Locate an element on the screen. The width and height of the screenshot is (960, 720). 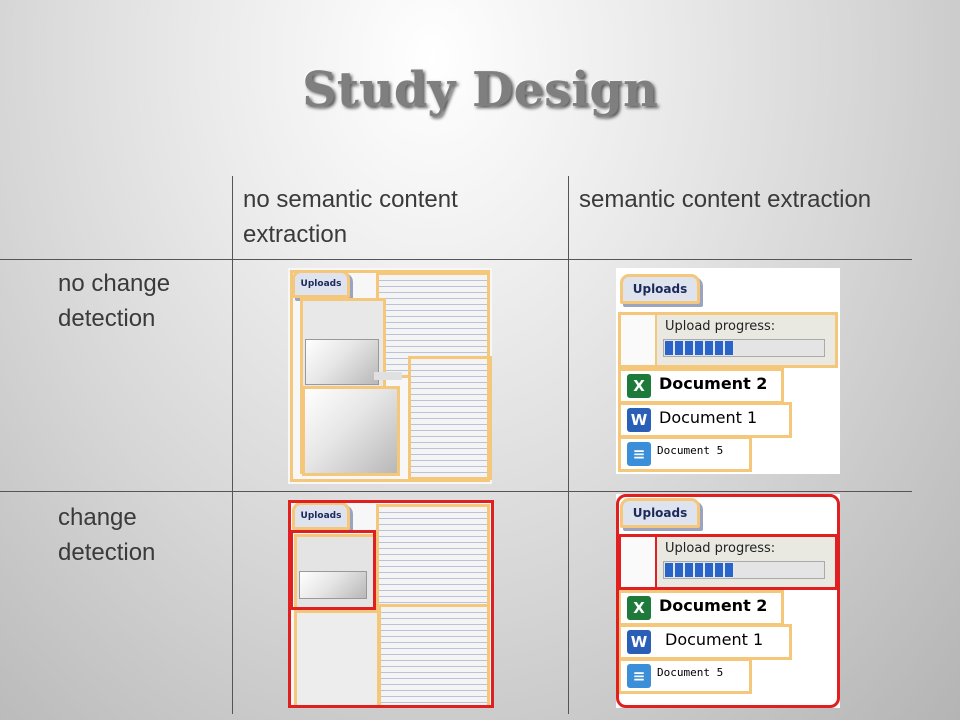
progress-label: Upload progress: is located at coordinates (720, 326).